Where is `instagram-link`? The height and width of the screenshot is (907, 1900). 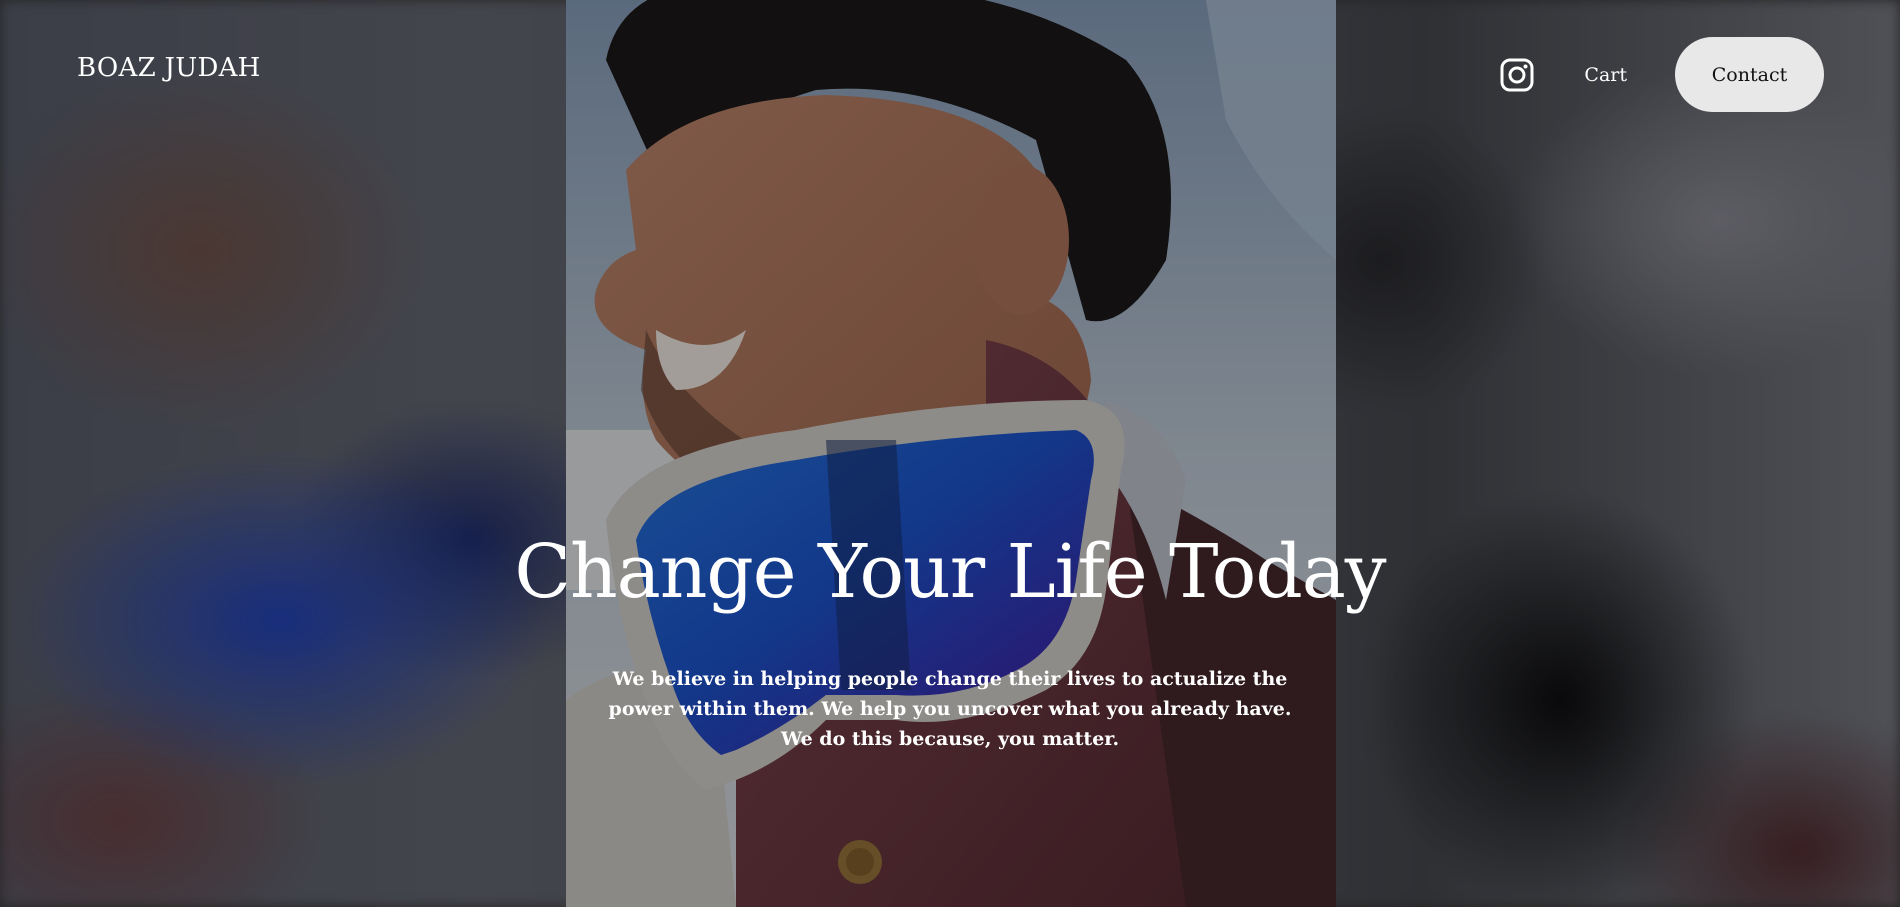 instagram-link is located at coordinates (1517, 75).